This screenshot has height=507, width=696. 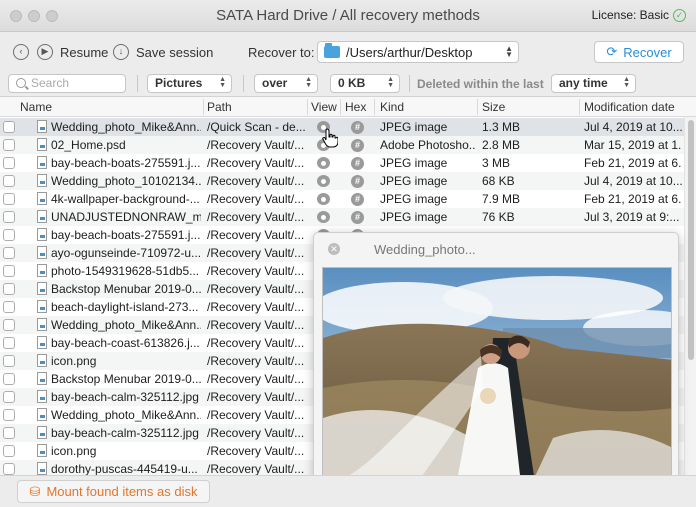 I want to click on vertical-scrollbar, so click(x=690, y=296).